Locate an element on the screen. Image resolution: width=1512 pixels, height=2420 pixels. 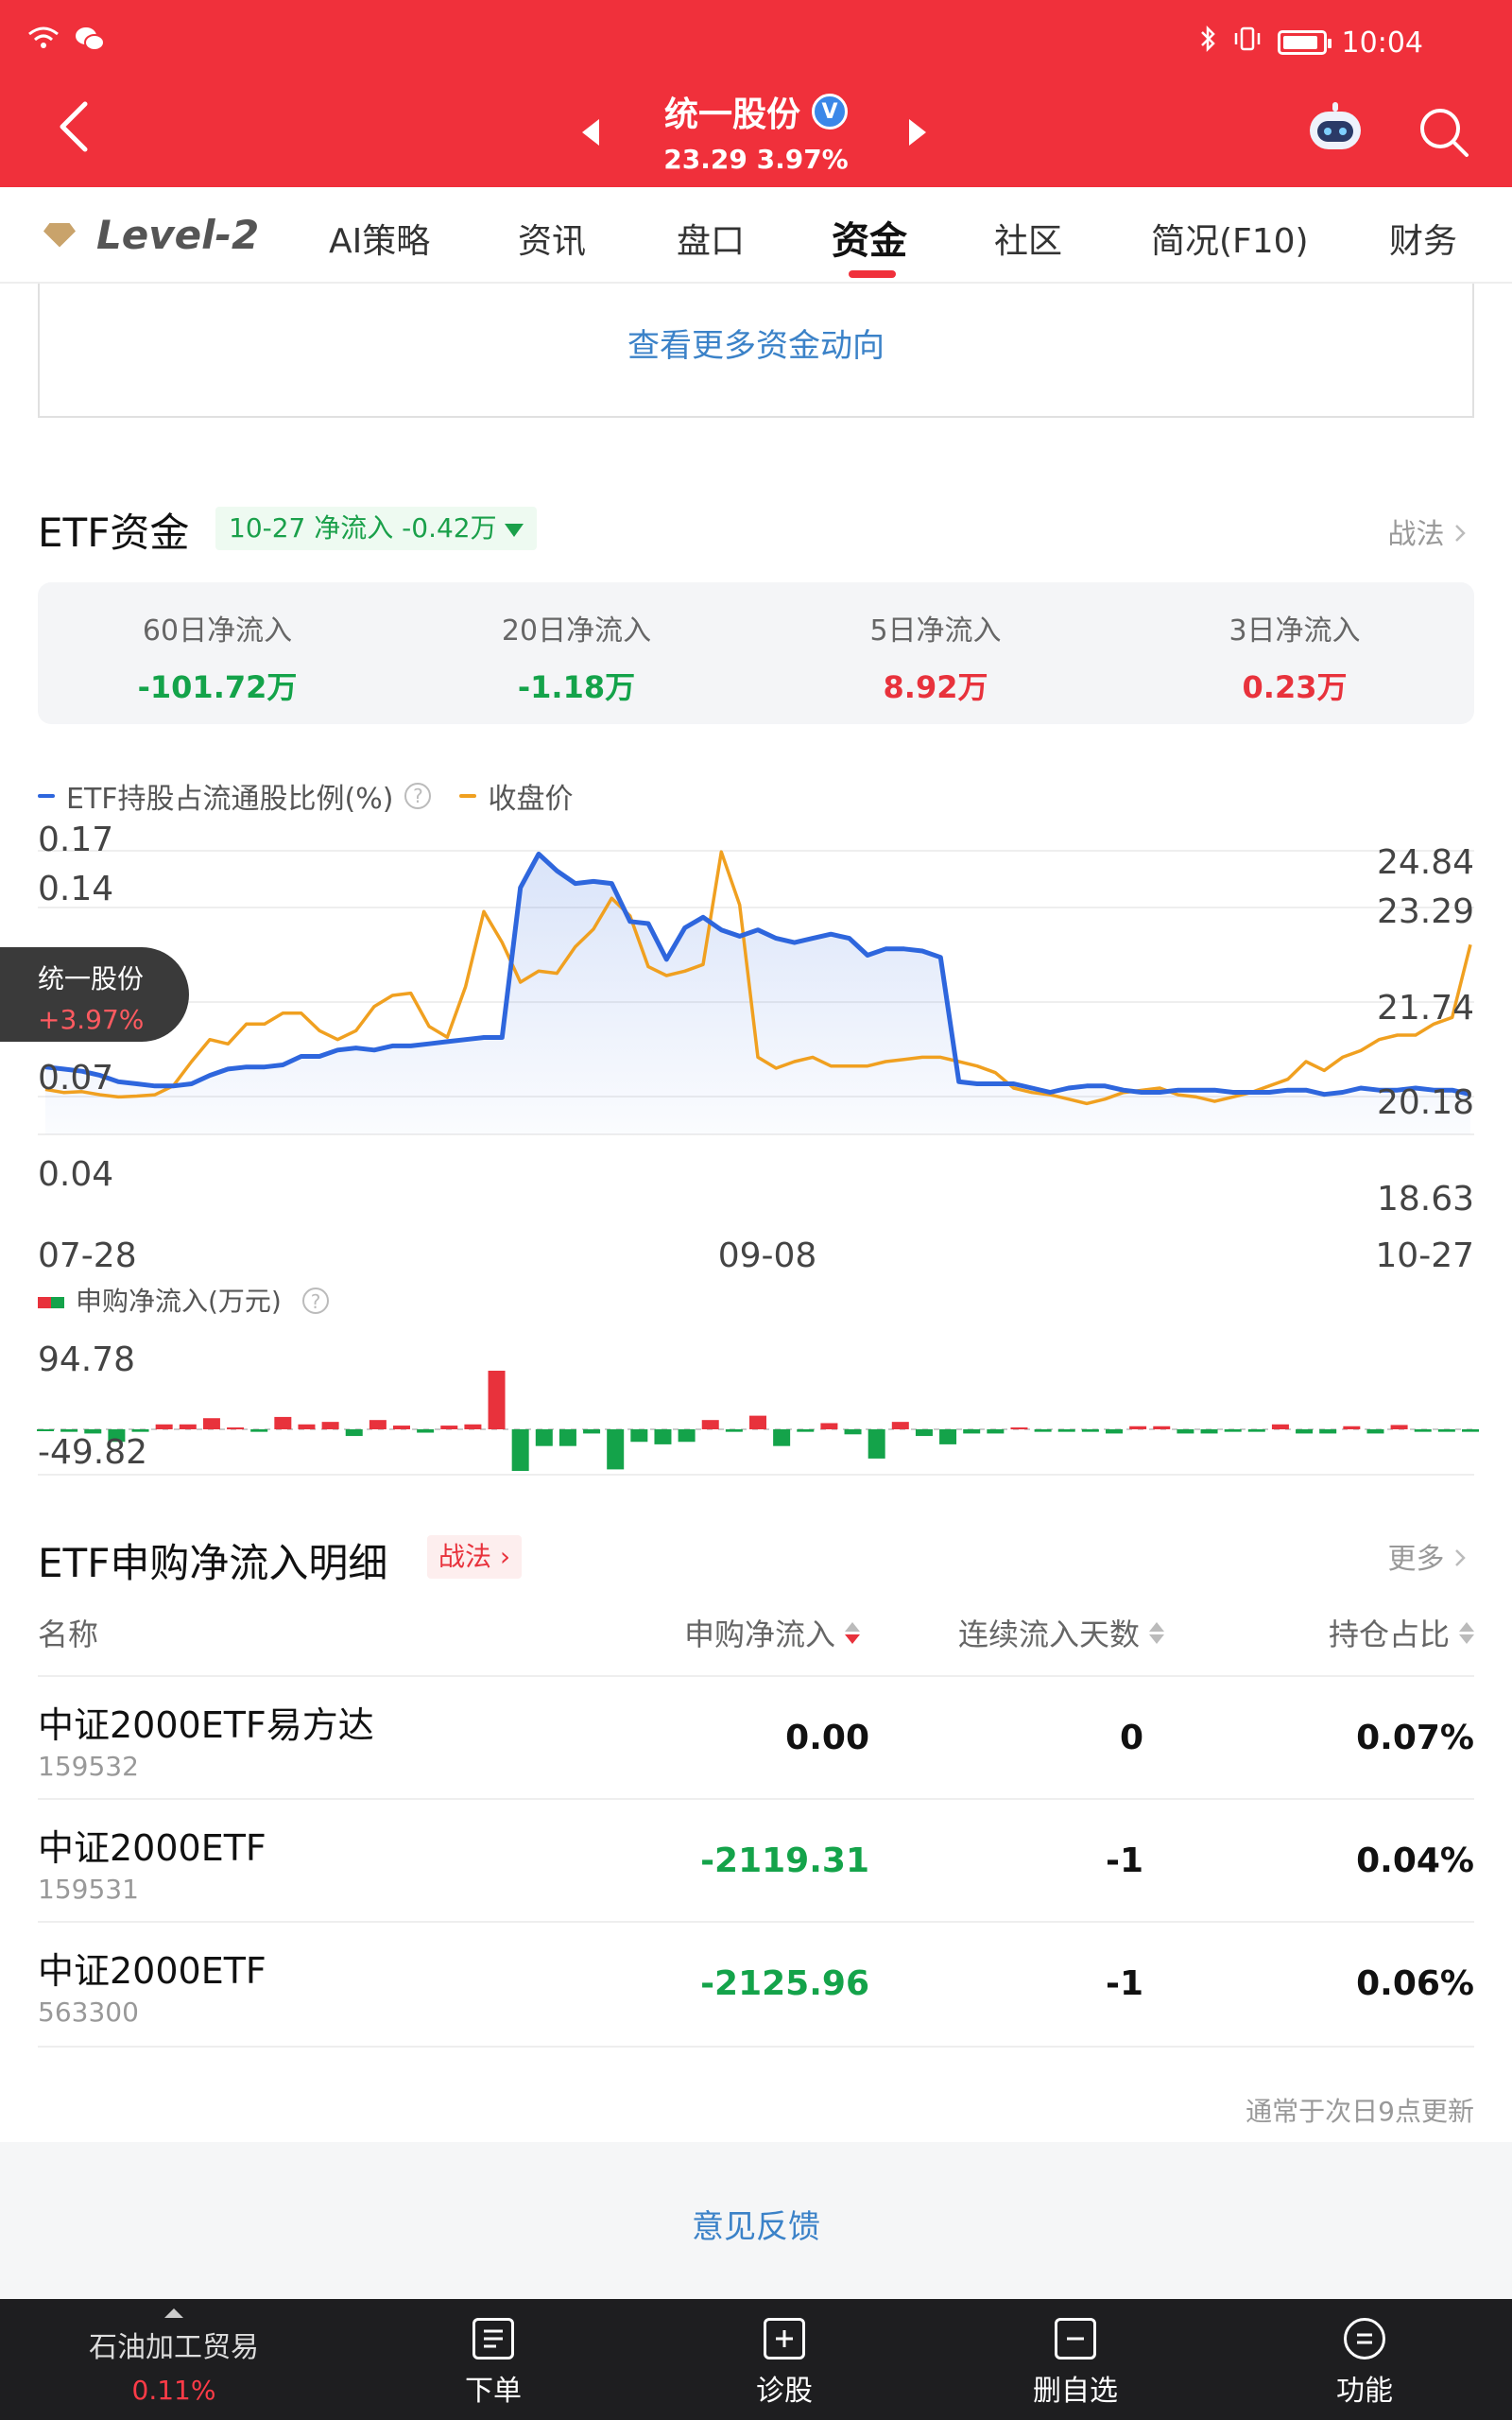
table-row: 中证2000ETF 563300 -2125.96 -1 0.06% is located at coordinates (756, 1982).